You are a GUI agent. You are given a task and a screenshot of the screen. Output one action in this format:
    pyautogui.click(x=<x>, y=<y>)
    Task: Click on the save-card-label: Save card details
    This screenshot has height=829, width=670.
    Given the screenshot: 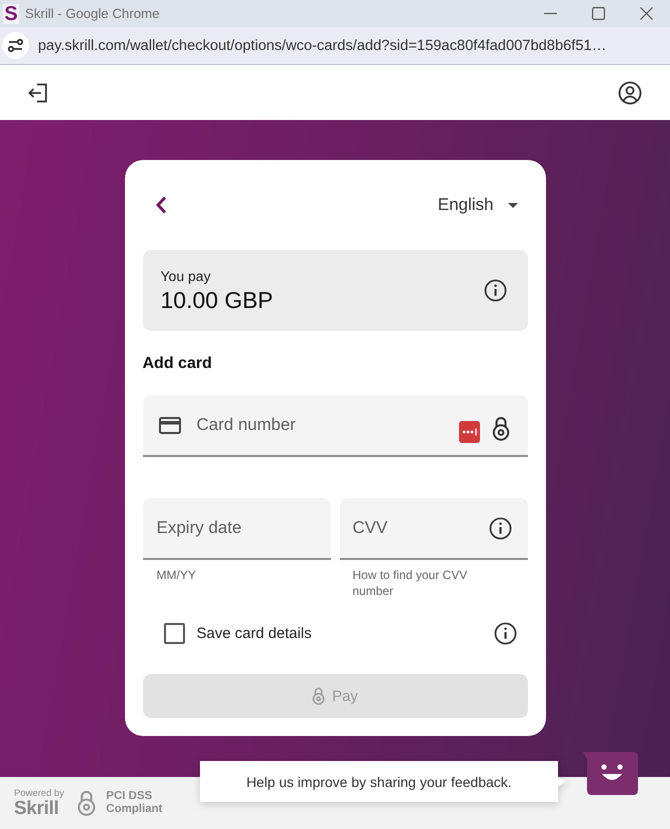 What is the action you would take?
    pyautogui.click(x=254, y=633)
    